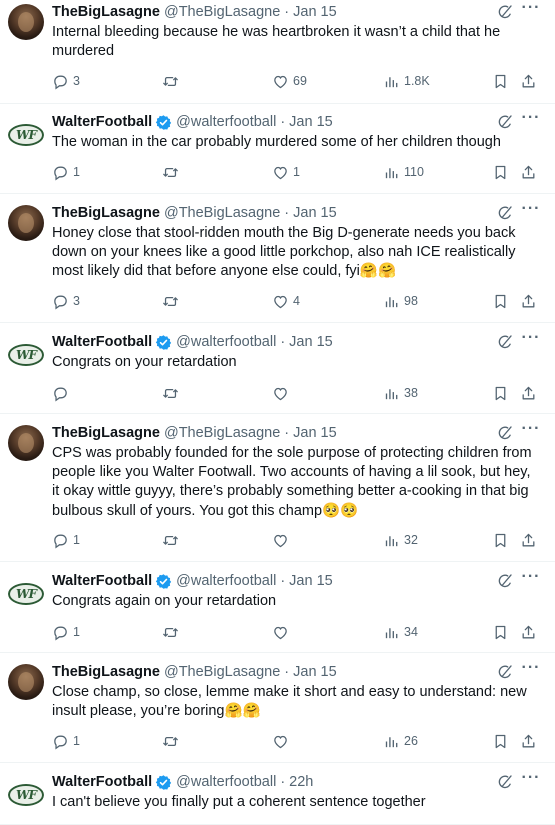 The height and width of the screenshot is (825, 555). I want to click on reply-button, so click(62, 393).